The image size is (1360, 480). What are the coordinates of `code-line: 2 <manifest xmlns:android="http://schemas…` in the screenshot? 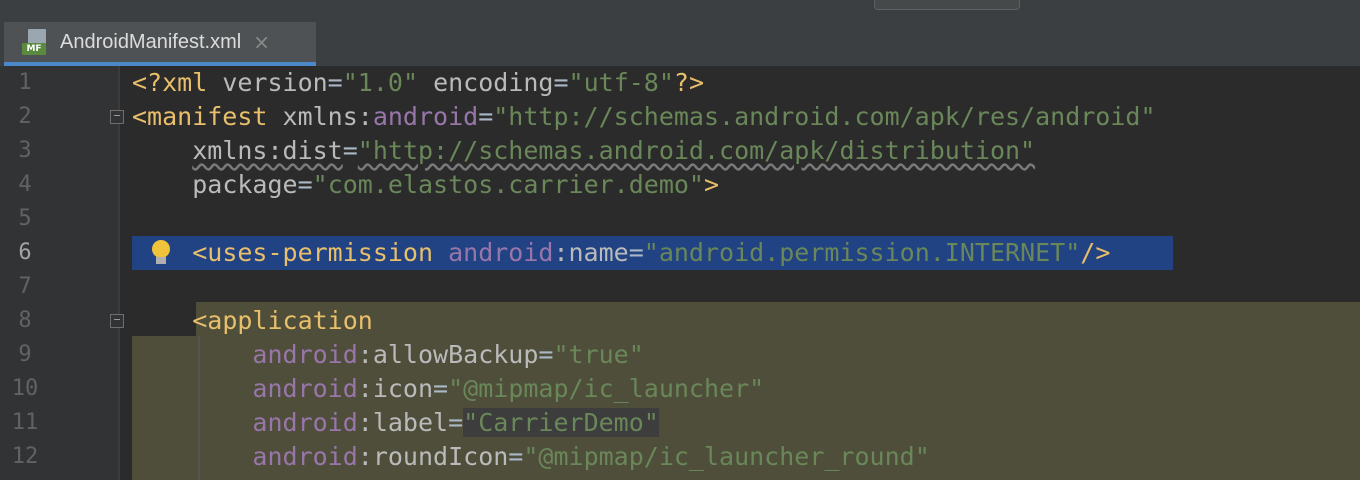 It's located at (680, 117).